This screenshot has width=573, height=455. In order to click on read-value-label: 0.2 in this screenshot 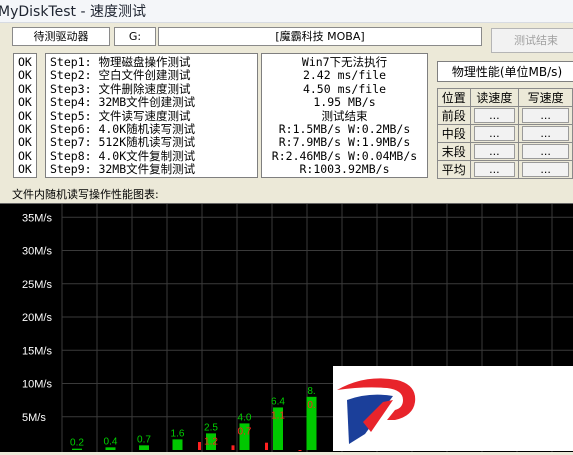, I will do `click(77, 443)`.